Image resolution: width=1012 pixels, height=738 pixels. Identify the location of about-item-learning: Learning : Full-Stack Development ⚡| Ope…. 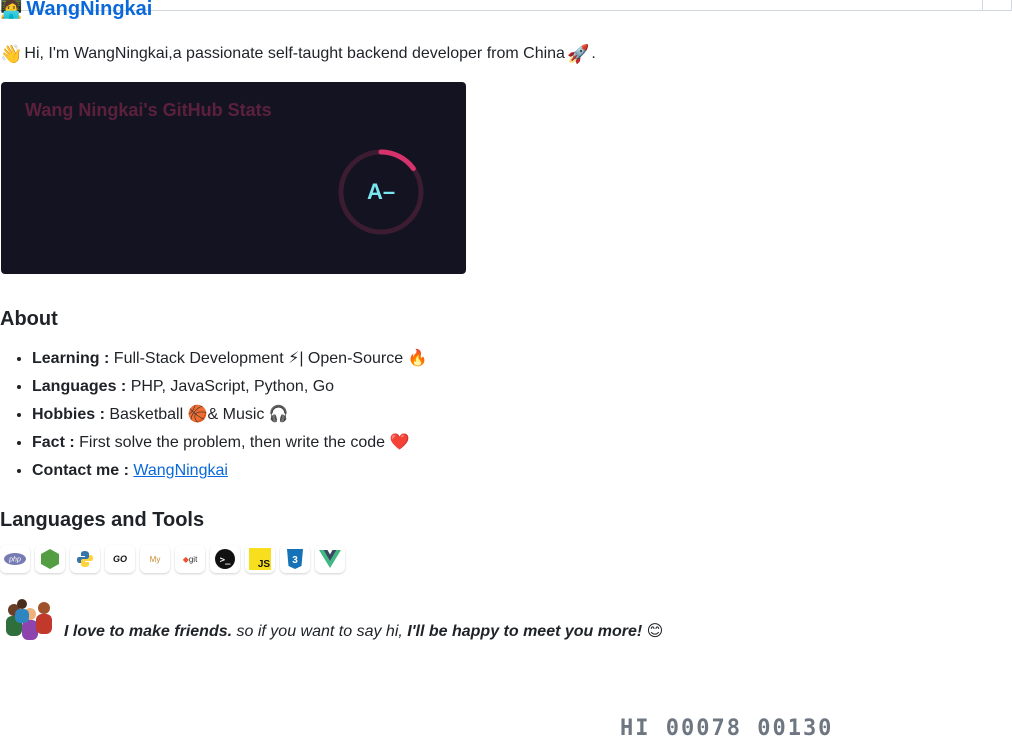
(229, 359).